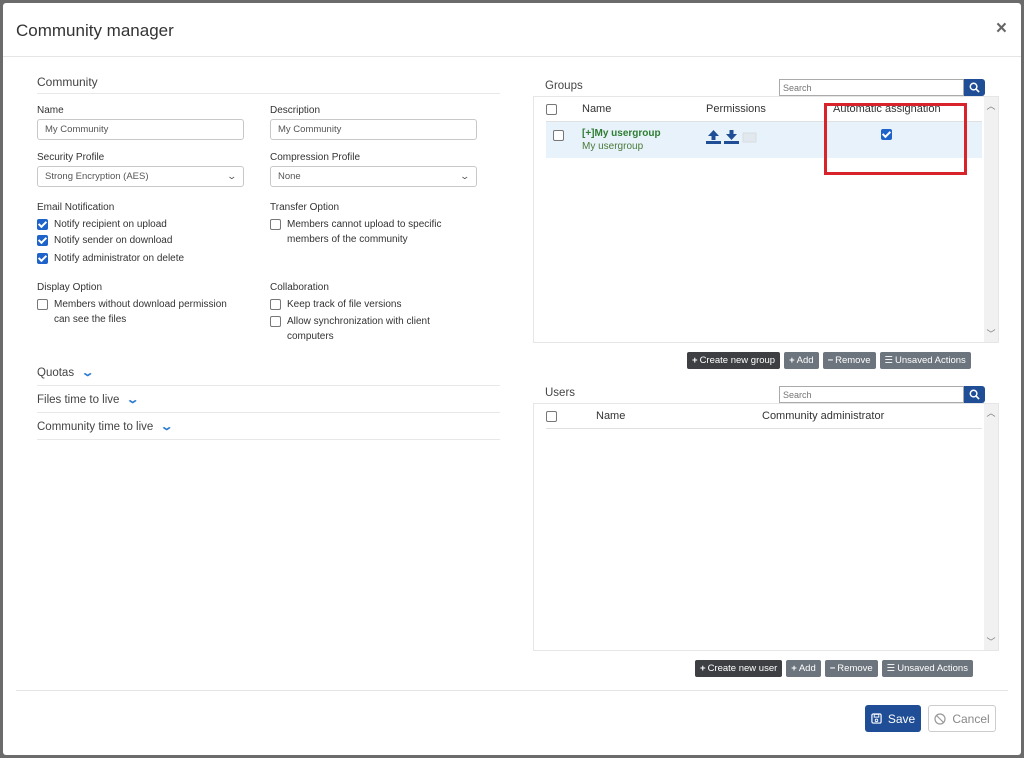 The image size is (1024, 758). I want to click on select-all-groups-checkbox, so click(551, 109).